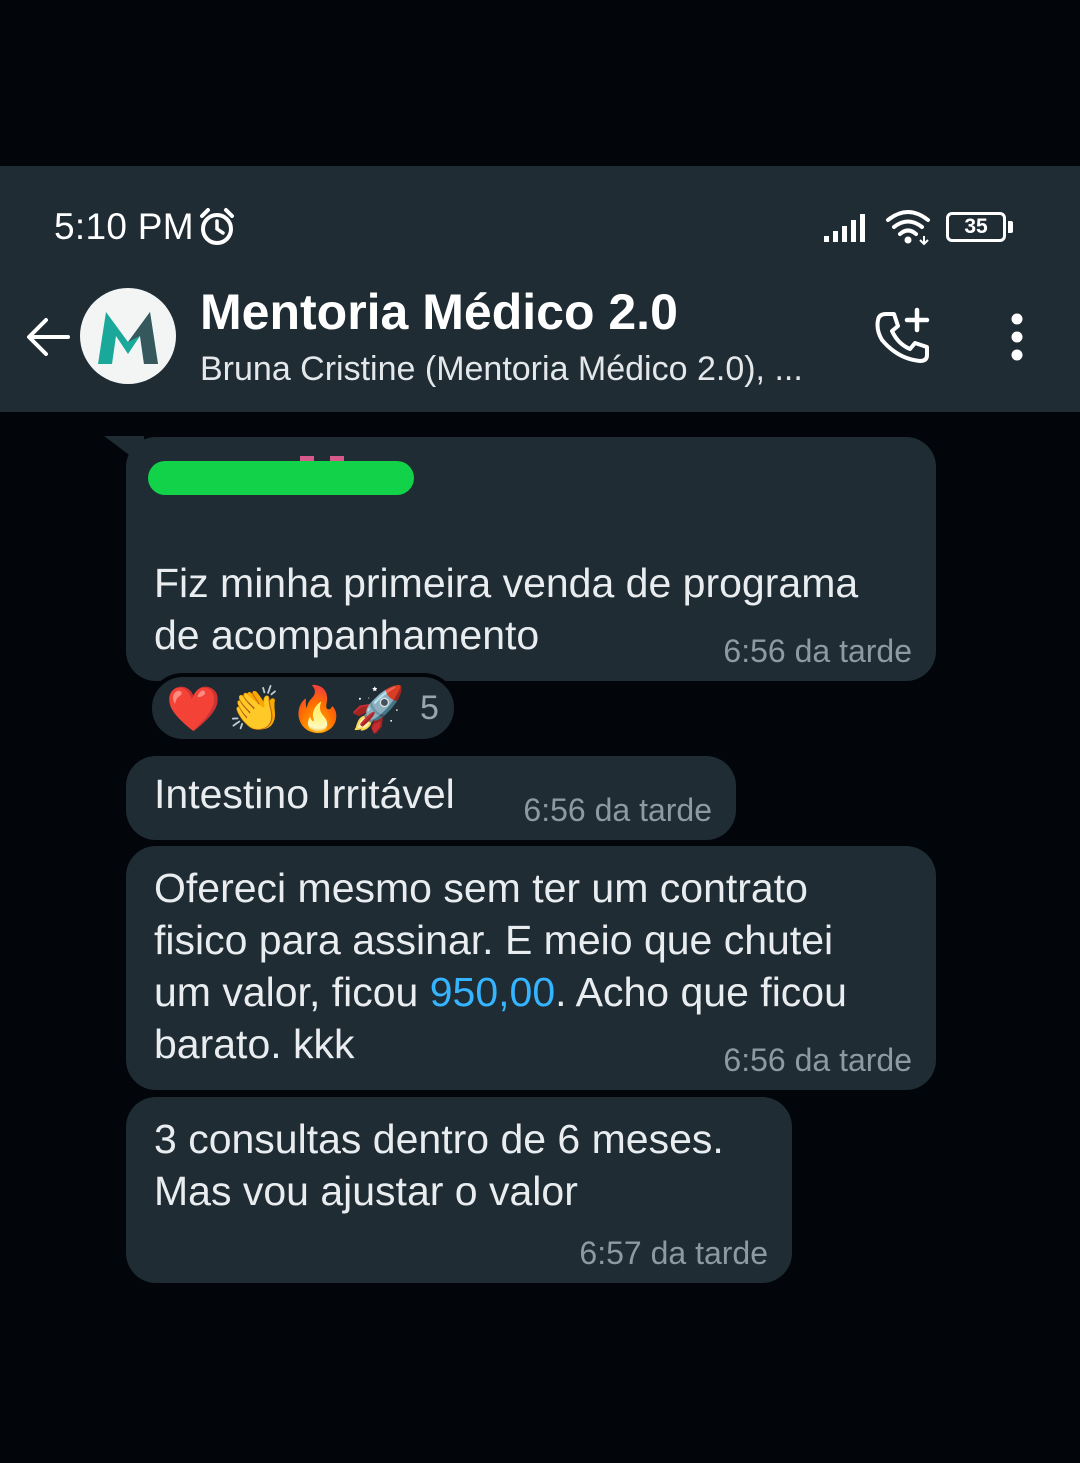 The height and width of the screenshot is (1463, 1080). I want to click on battery-tip, so click(1010, 227).